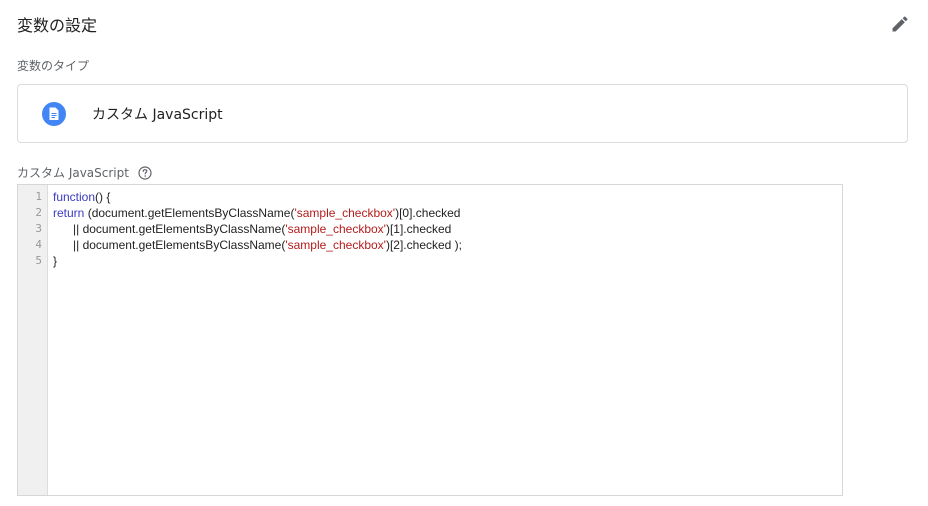 Image resolution: width=928 pixels, height=506 pixels. I want to click on code-text: )[1].checked, so click(418, 229).